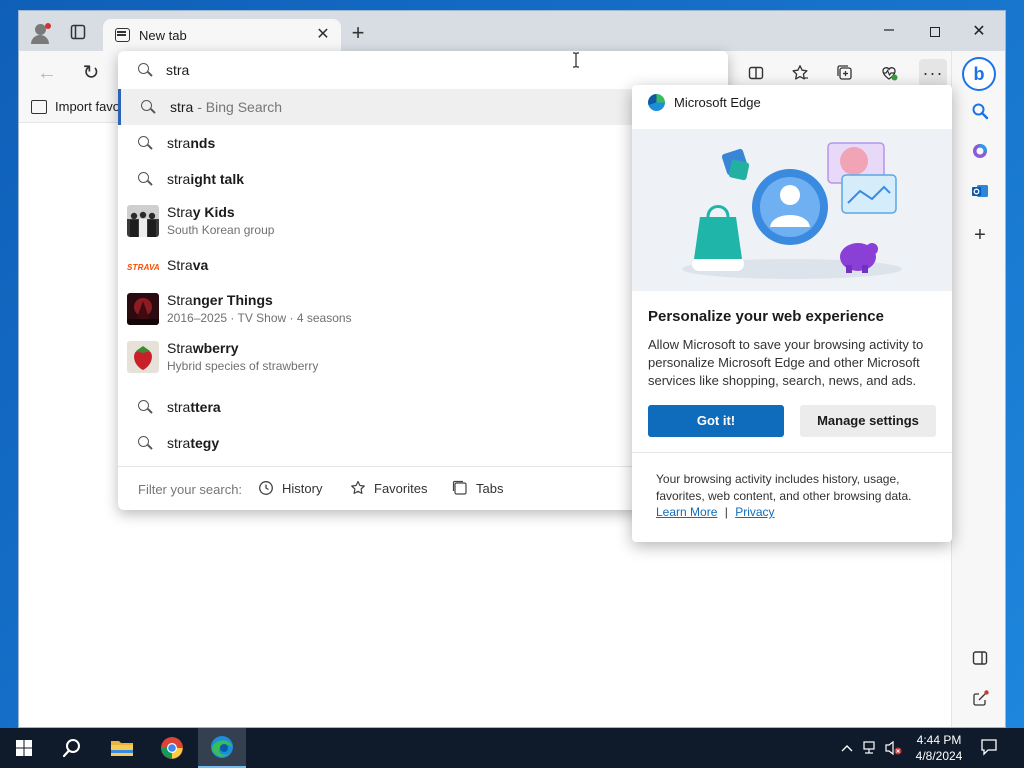  I want to click on tab-actions-icon, so click(78, 32).